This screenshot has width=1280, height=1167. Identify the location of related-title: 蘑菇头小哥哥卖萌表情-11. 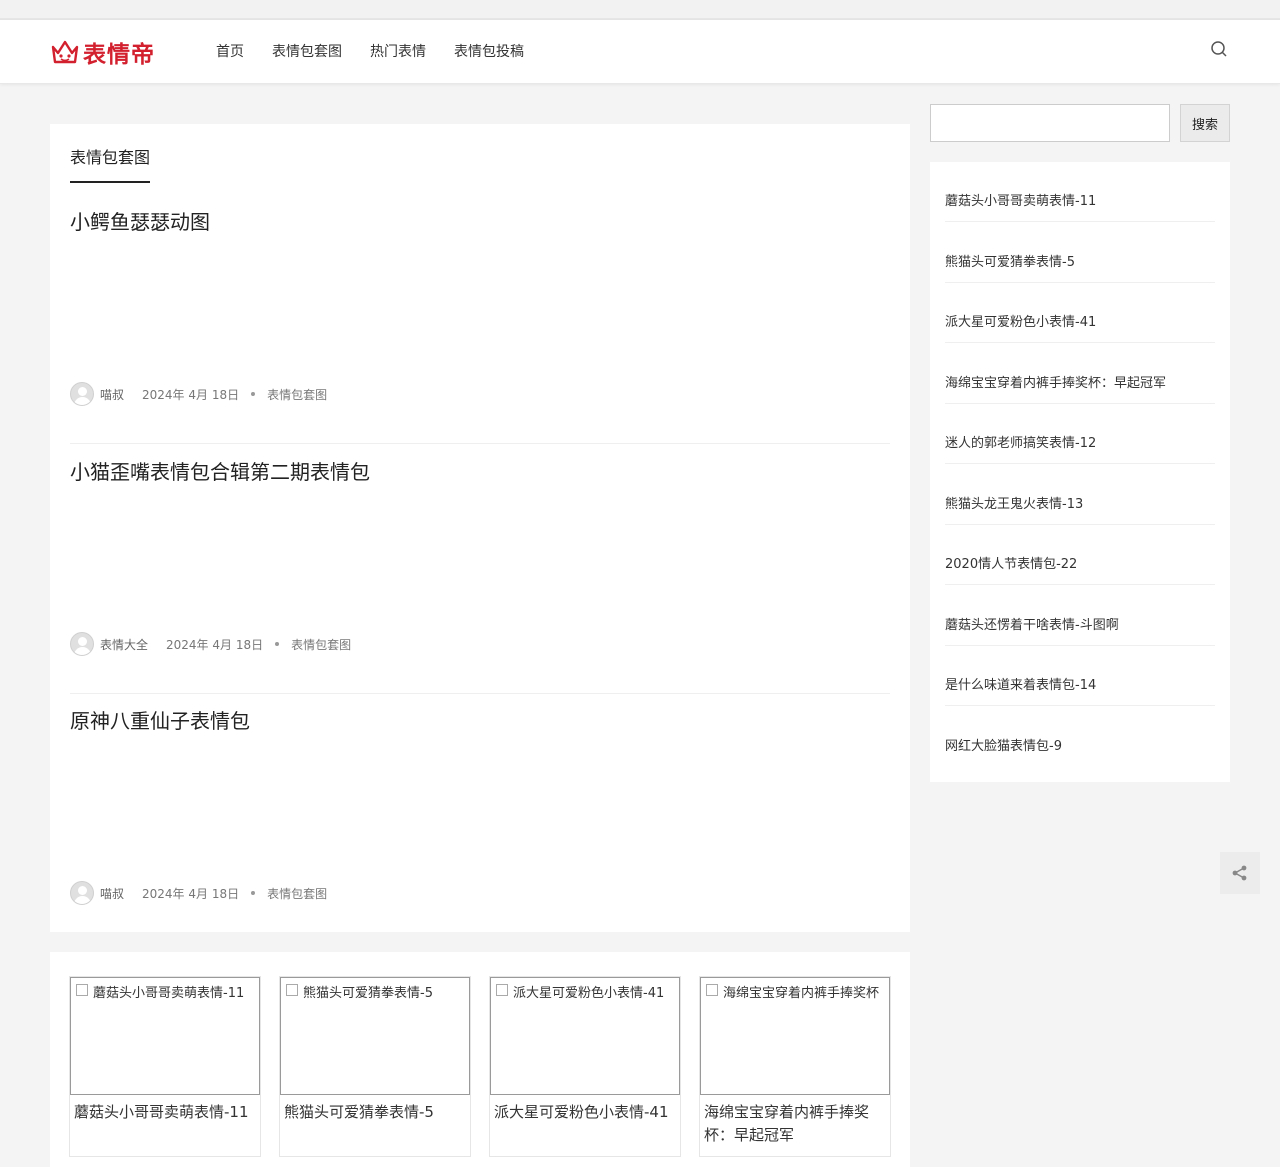
(166, 1112).